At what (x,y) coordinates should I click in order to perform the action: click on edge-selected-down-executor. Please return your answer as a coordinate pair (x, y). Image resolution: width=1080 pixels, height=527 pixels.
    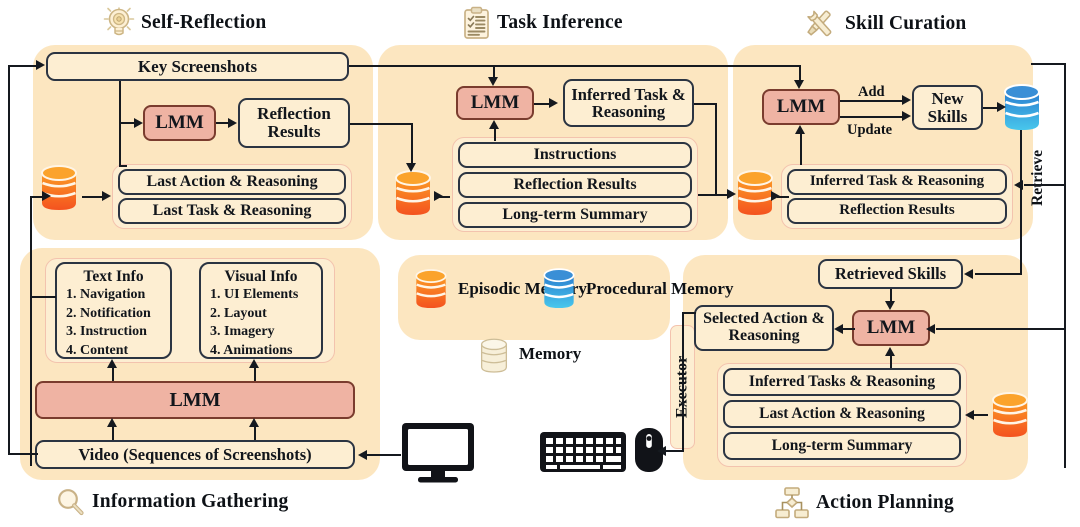
    Looking at the image, I should click on (683, 382).